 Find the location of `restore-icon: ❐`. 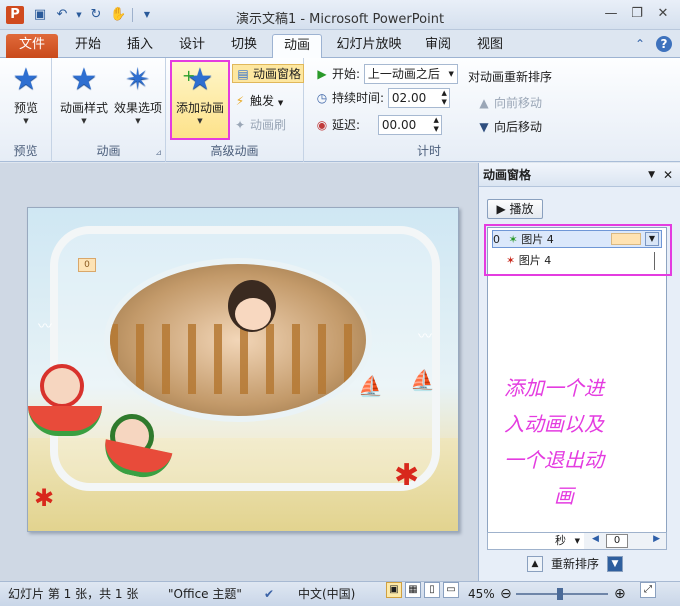

restore-icon: ❐ is located at coordinates (637, 14).